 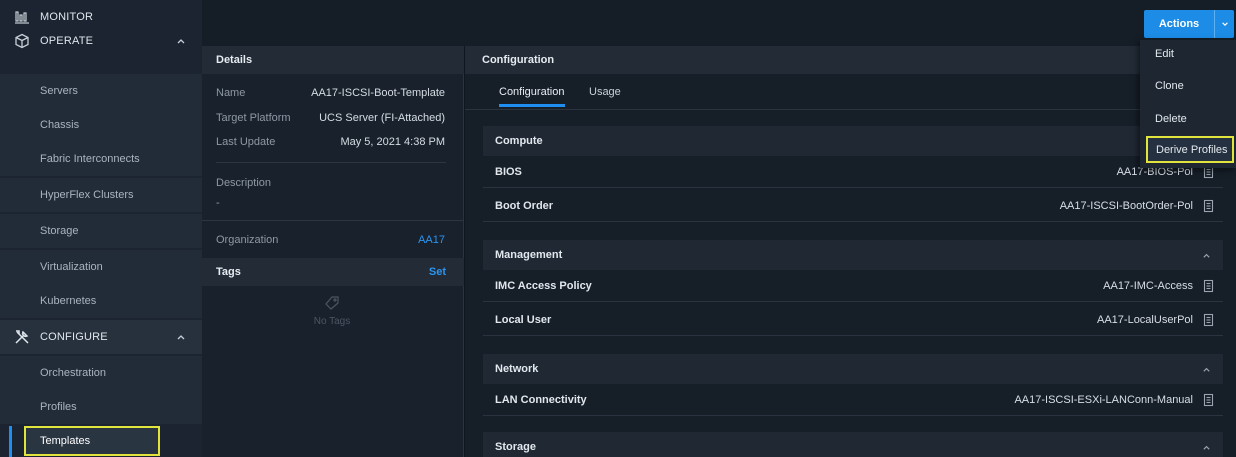 I want to click on last-update-label: Last Update, so click(x=246, y=142).